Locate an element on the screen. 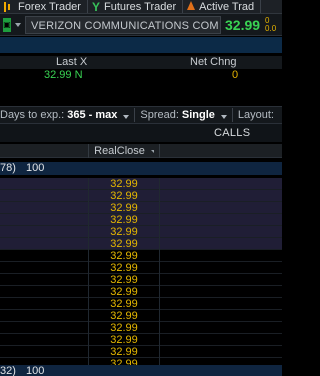 The image size is (320, 376). tab-label: Active Trad is located at coordinates (227, 6).